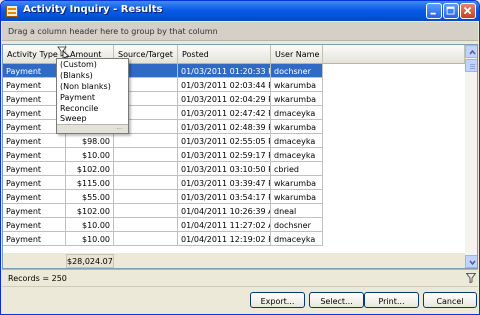 The width and height of the screenshot is (480, 315). Describe the element at coordinates (224, 54) in the screenshot. I see `column-header-posted: Posted` at that location.